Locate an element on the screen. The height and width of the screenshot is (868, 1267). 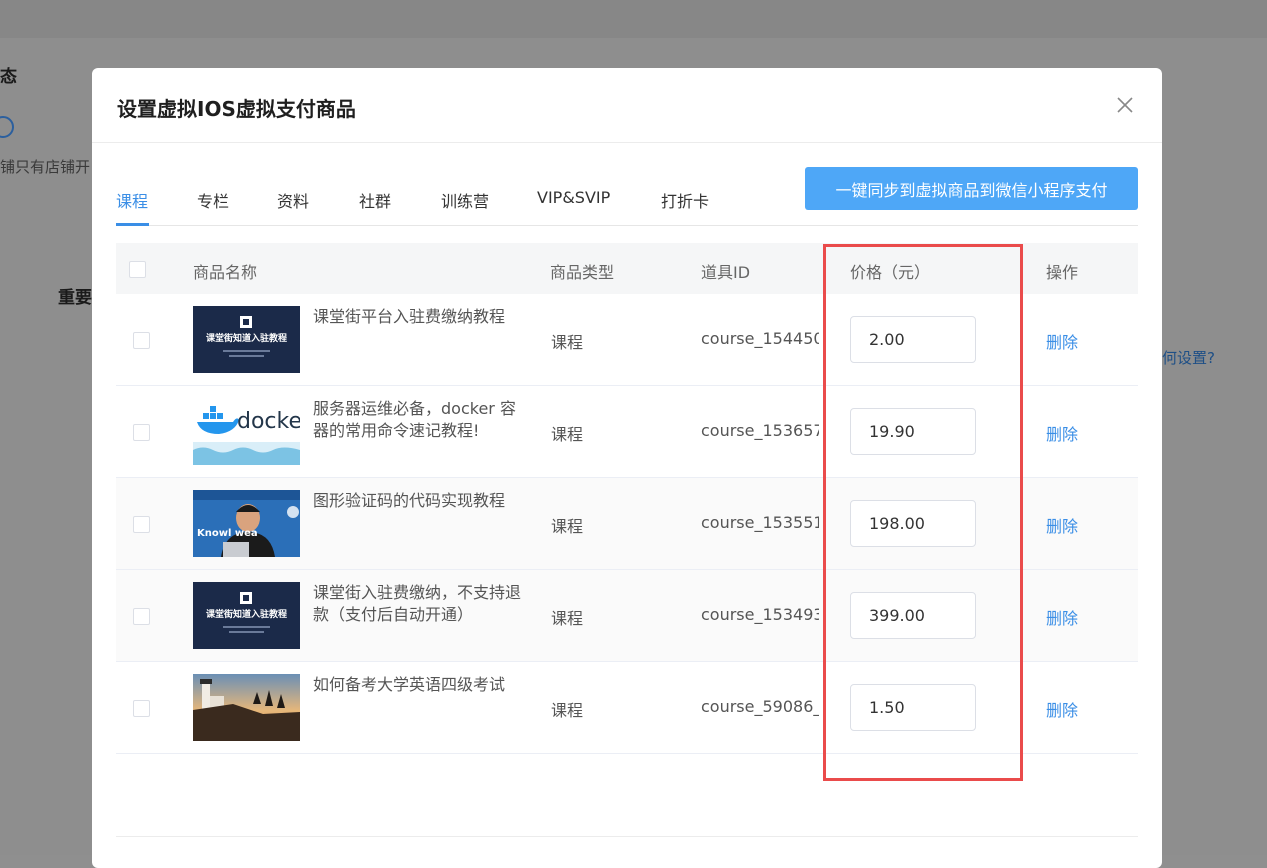
course-thumbnail: docke is located at coordinates (246, 431).